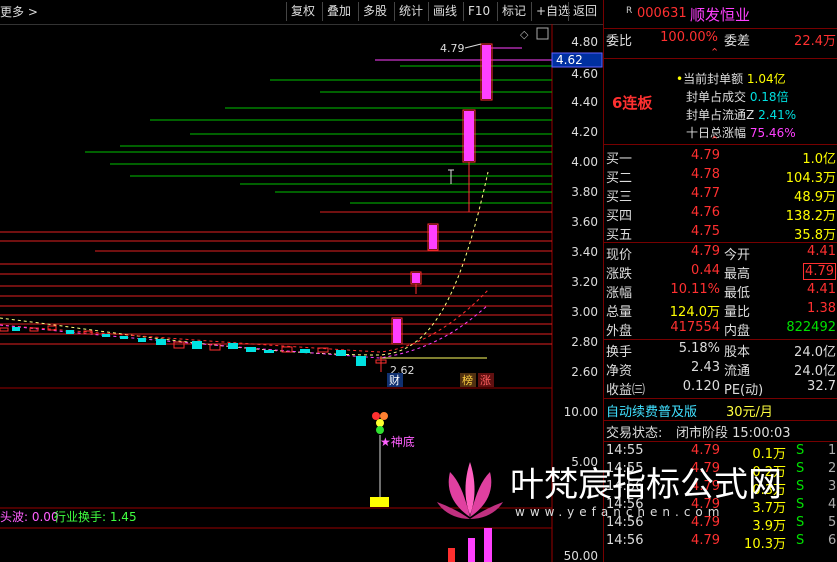  Describe the element at coordinates (374, 11) in the screenshot. I see `multi-stock-button: 多股` at that location.